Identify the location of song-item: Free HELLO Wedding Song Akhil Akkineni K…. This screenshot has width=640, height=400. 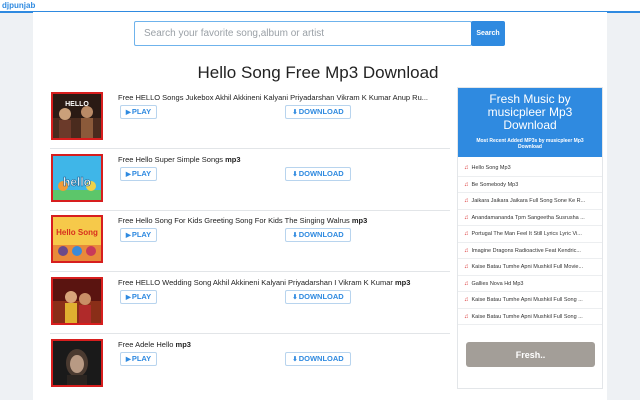
(250, 305).